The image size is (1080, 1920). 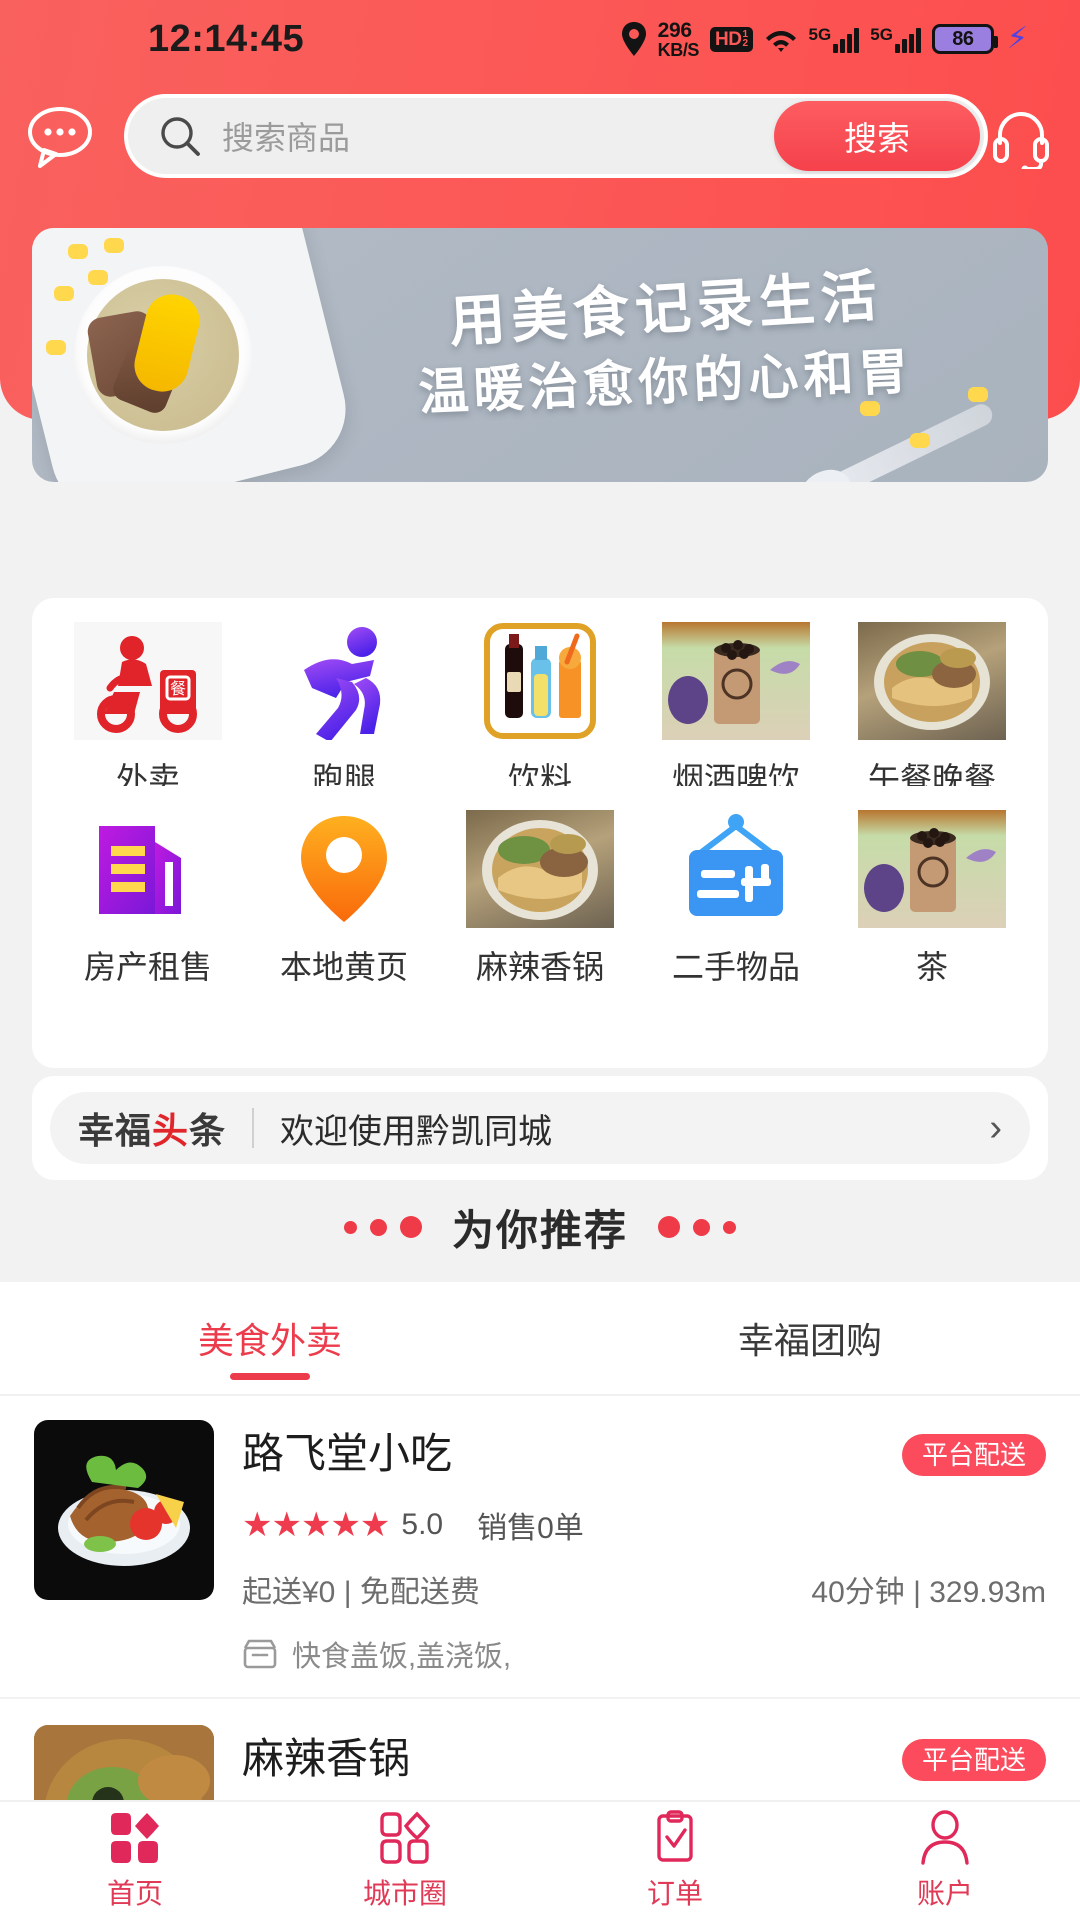 I want to click on spicy-pot-photo, so click(x=540, y=869).